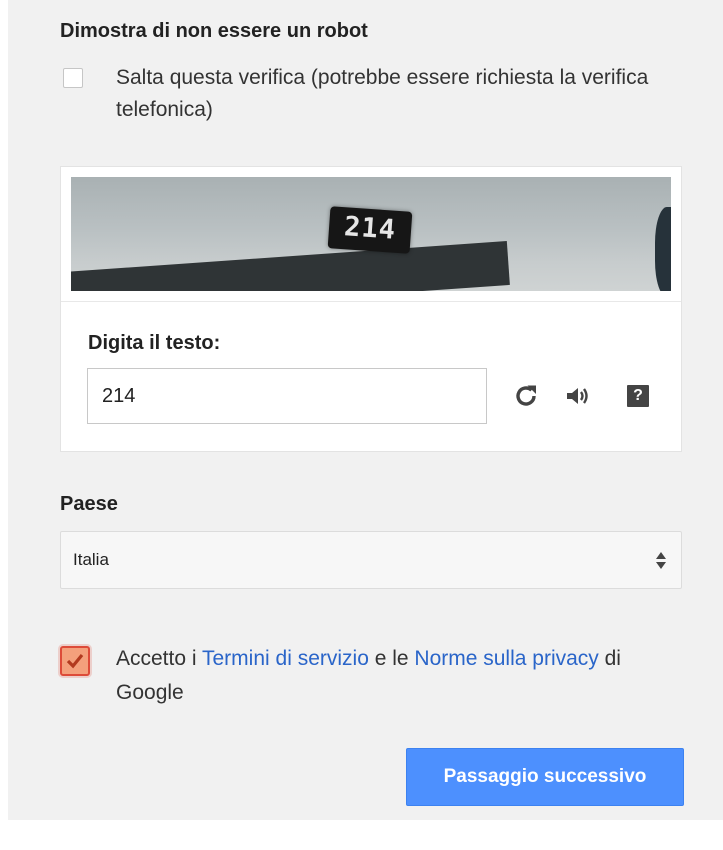  Describe the element at coordinates (371, 301) in the screenshot. I see `captcha-divider` at that location.